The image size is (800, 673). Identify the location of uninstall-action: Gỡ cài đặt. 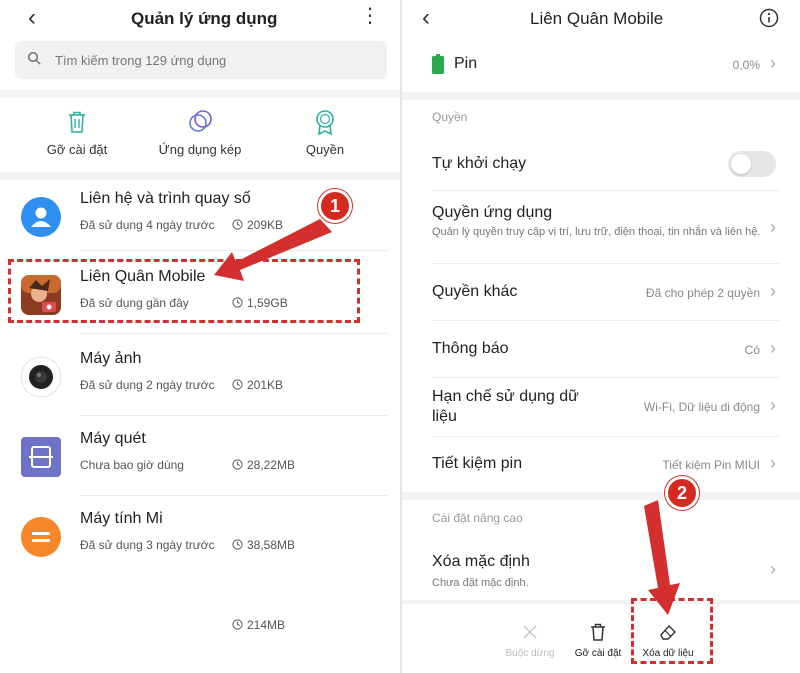
(77, 132).